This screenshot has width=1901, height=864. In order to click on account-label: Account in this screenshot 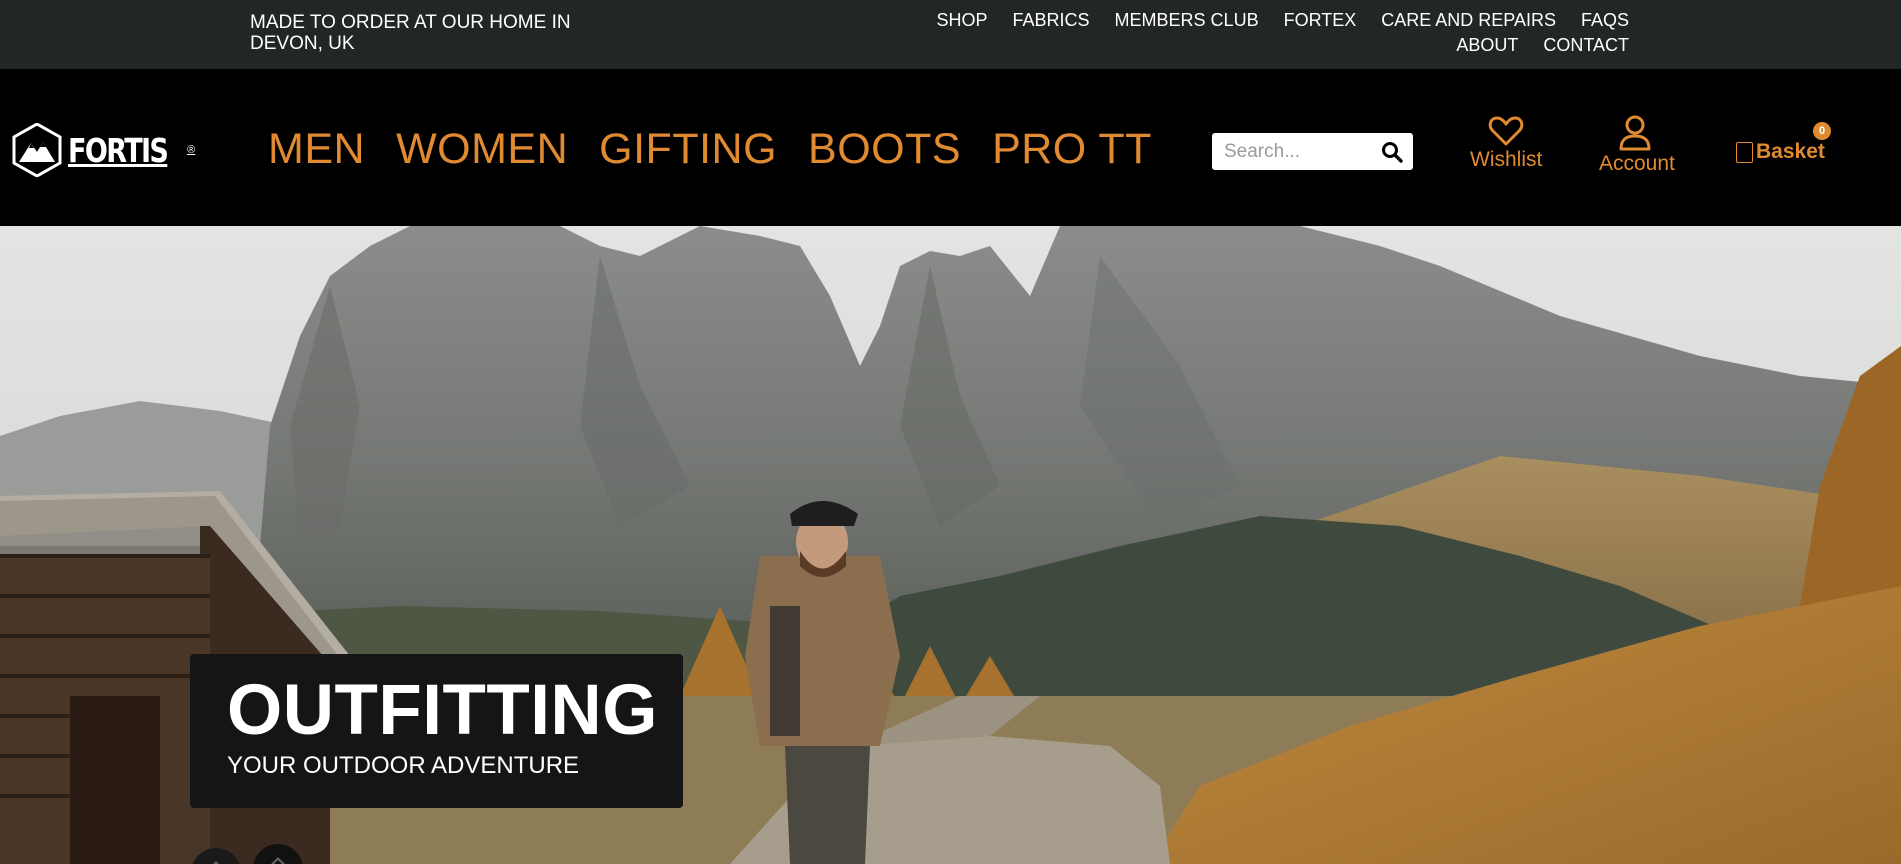, I will do `click(1637, 163)`.